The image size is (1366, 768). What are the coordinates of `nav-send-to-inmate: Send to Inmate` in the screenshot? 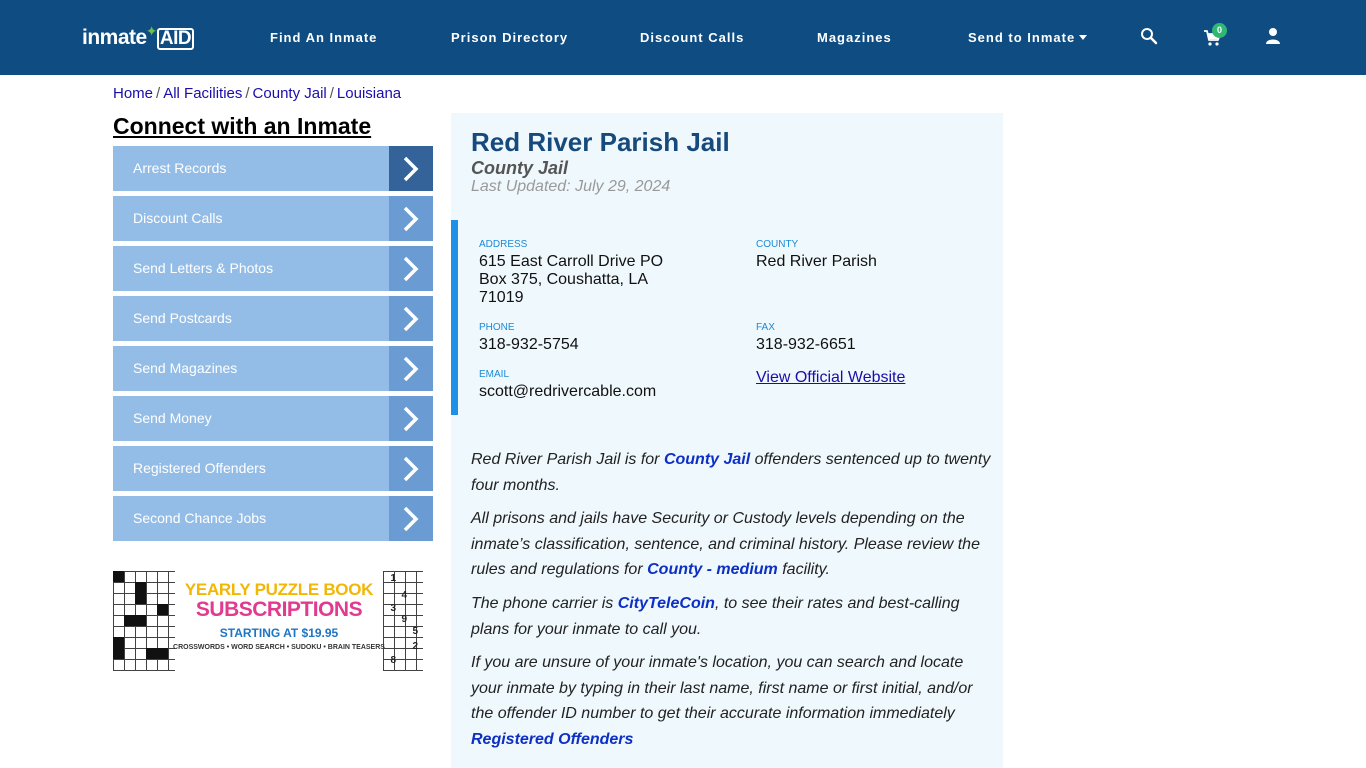 It's located at (1028, 37).